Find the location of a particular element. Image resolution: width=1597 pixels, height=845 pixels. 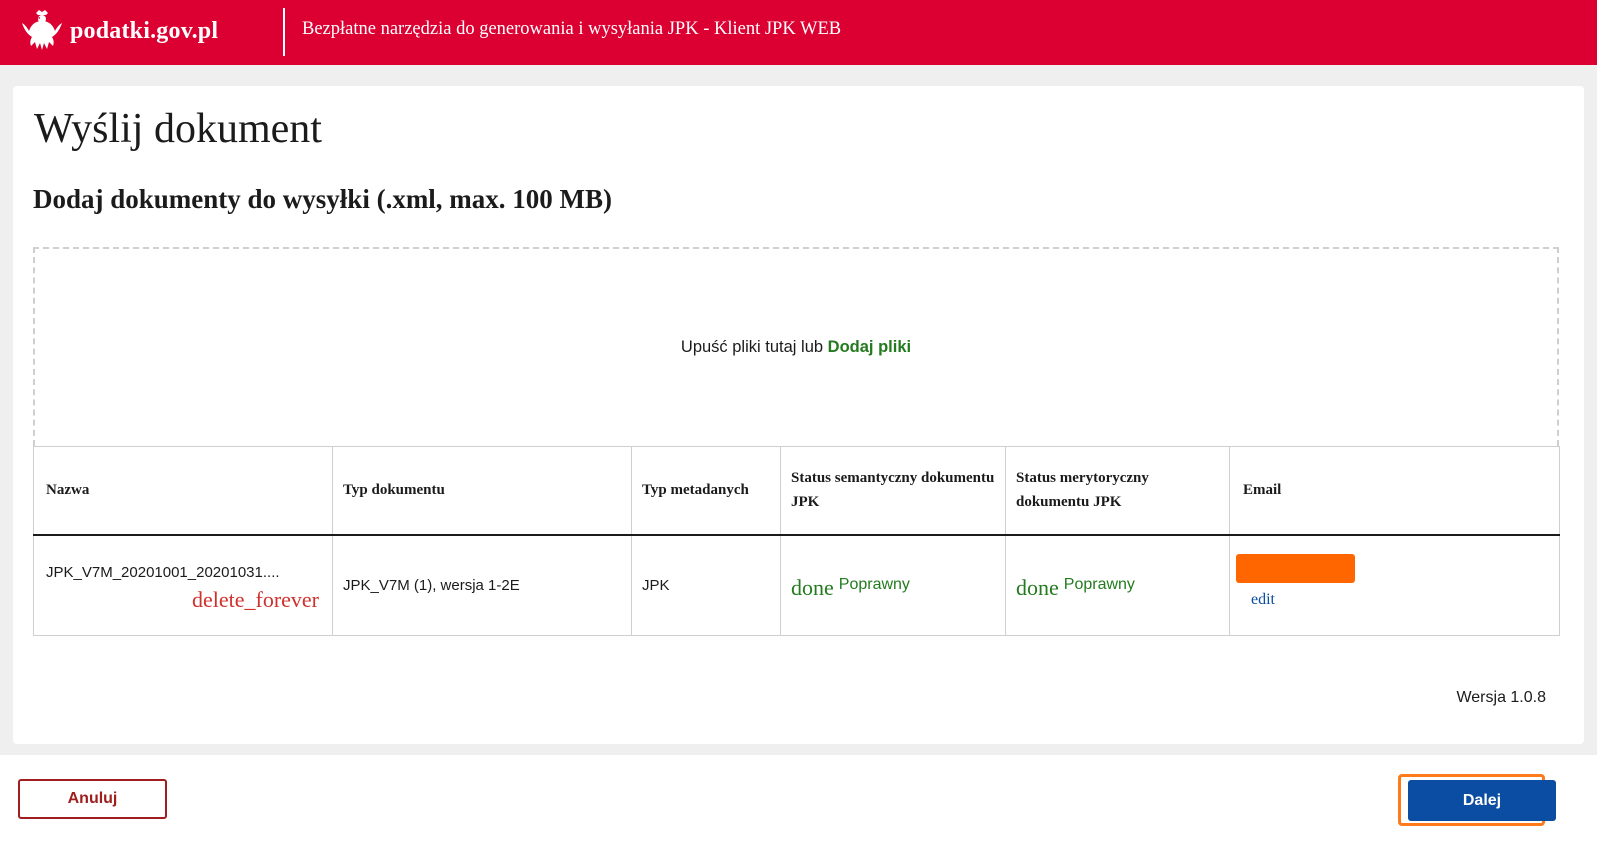

column-header-status-merytoryczny: Status merytoryczny dokumentu JPK is located at coordinates (1117, 491).